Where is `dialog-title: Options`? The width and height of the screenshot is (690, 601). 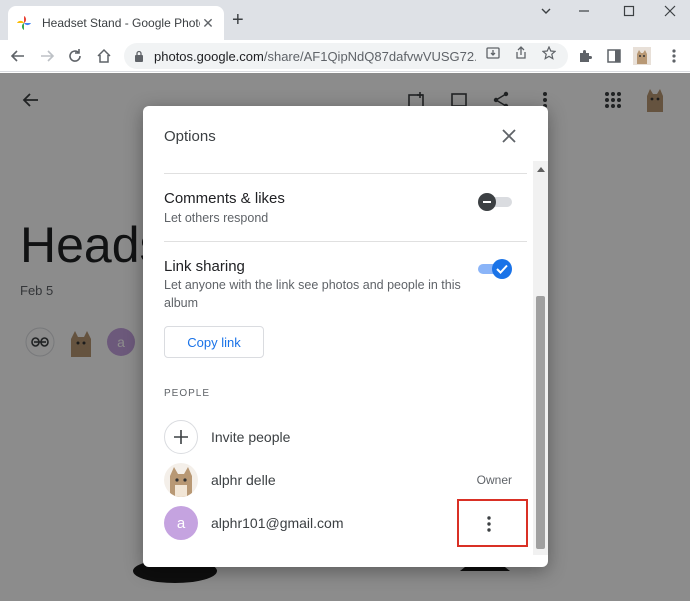
dialog-title: Options is located at coordinates (190, 136).